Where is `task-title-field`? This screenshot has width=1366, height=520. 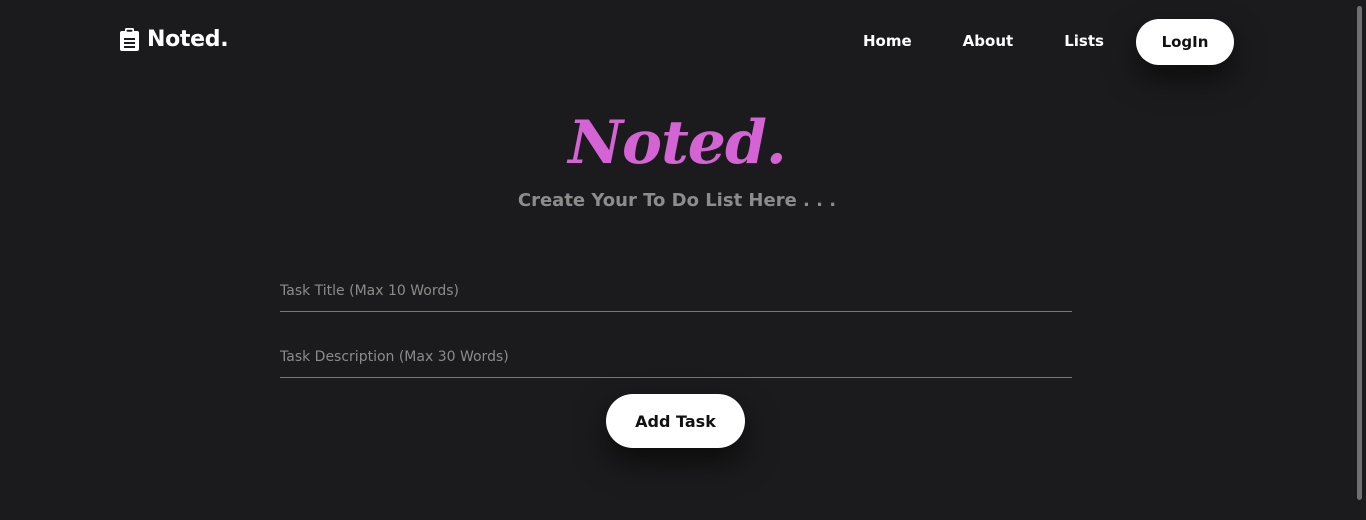 task-title-field is located at coordinates (676, 291).